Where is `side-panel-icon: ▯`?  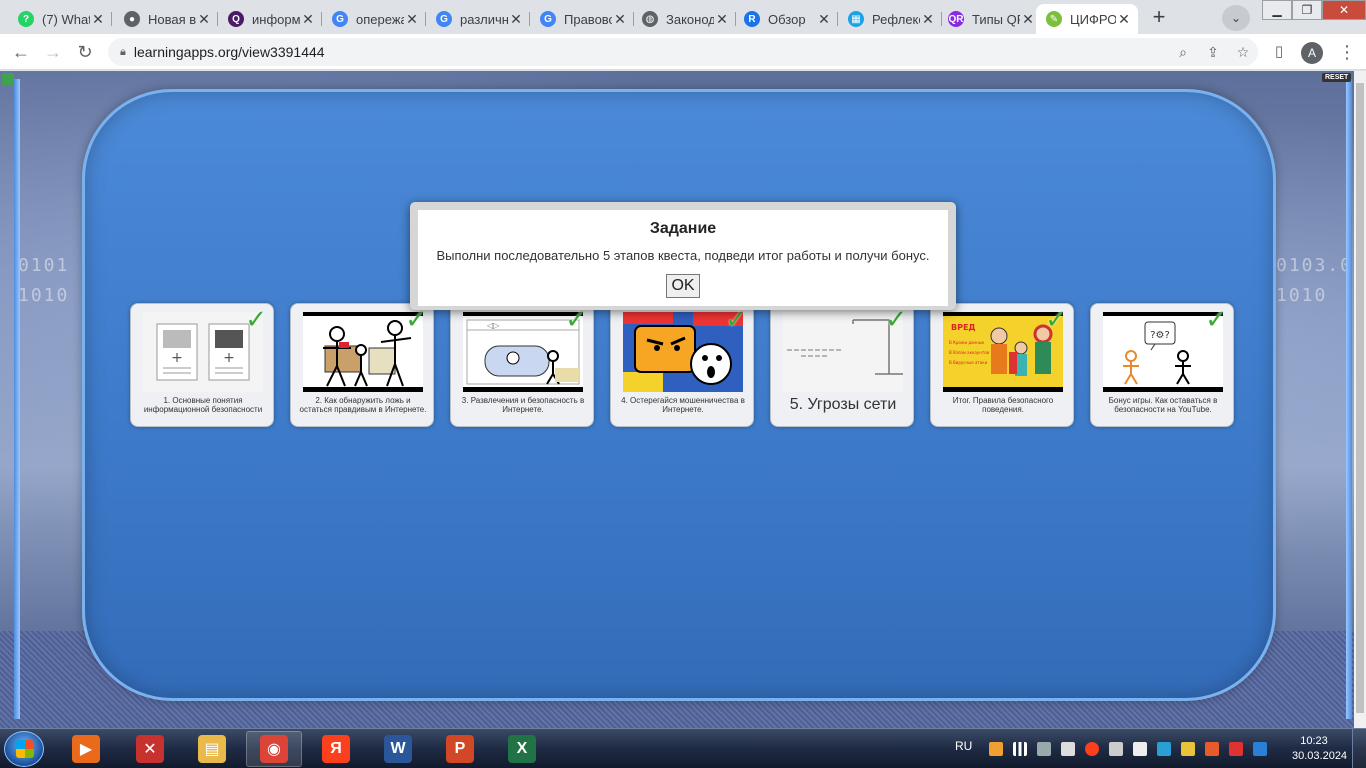
side-panel-icon: ▯ is located at coordinates (1279, 52).